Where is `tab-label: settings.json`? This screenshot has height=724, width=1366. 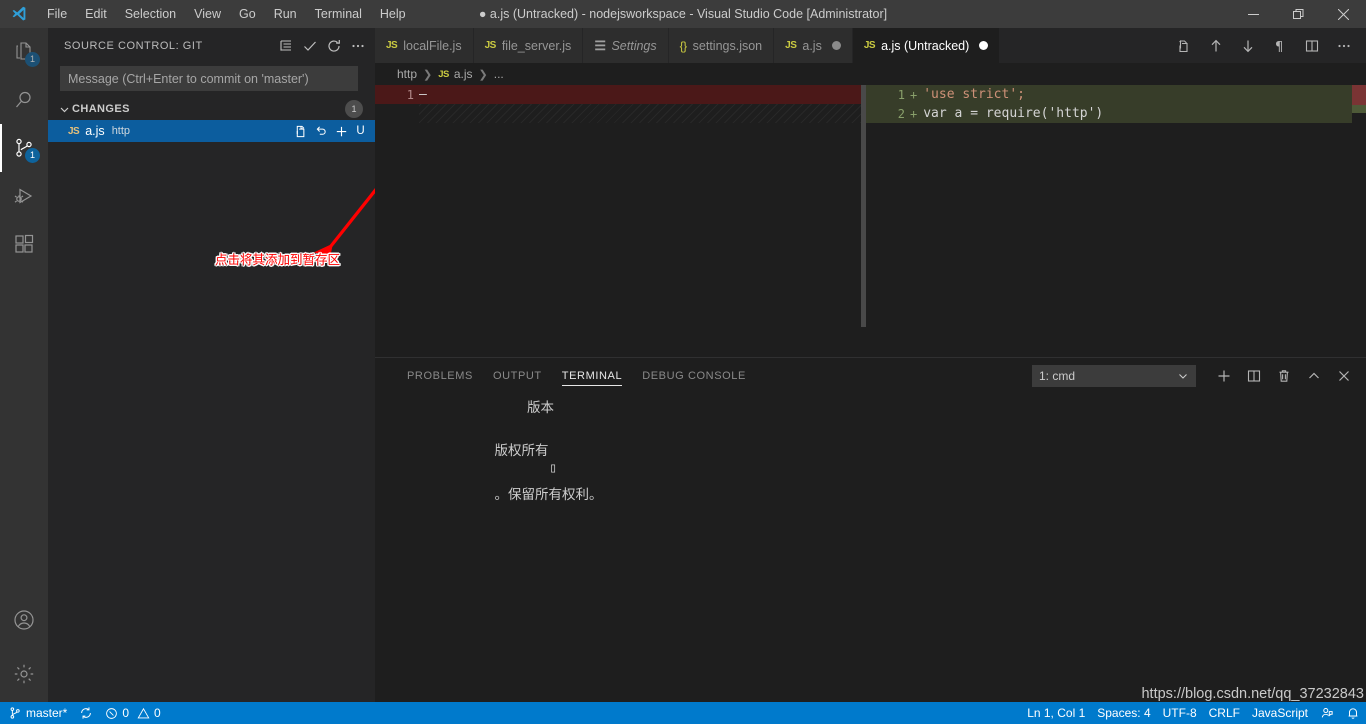 tab-label: settings.json is located at coordinates (727, 45).